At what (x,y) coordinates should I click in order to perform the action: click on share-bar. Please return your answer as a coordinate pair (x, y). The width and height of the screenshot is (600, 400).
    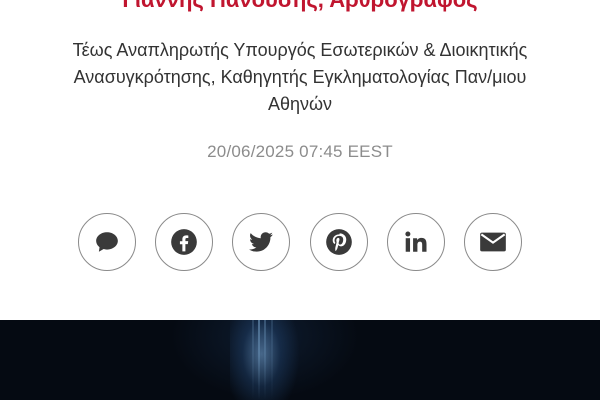
    Looking at the image, I should click on (300, 243).